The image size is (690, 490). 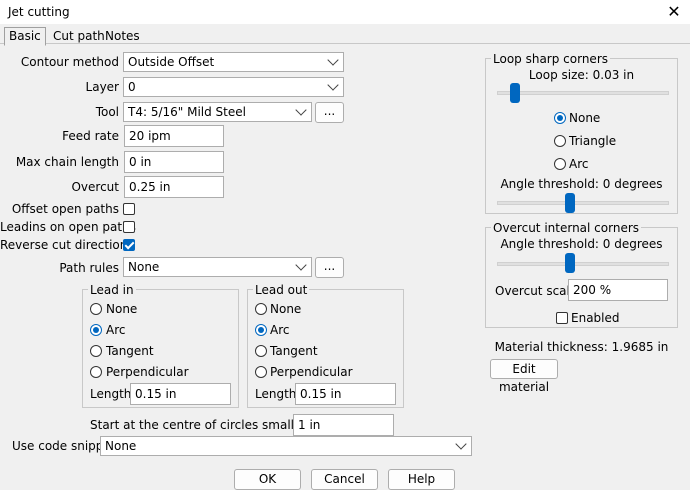 I want to click on overcut-angle-slider, so click(x=570, y=263).